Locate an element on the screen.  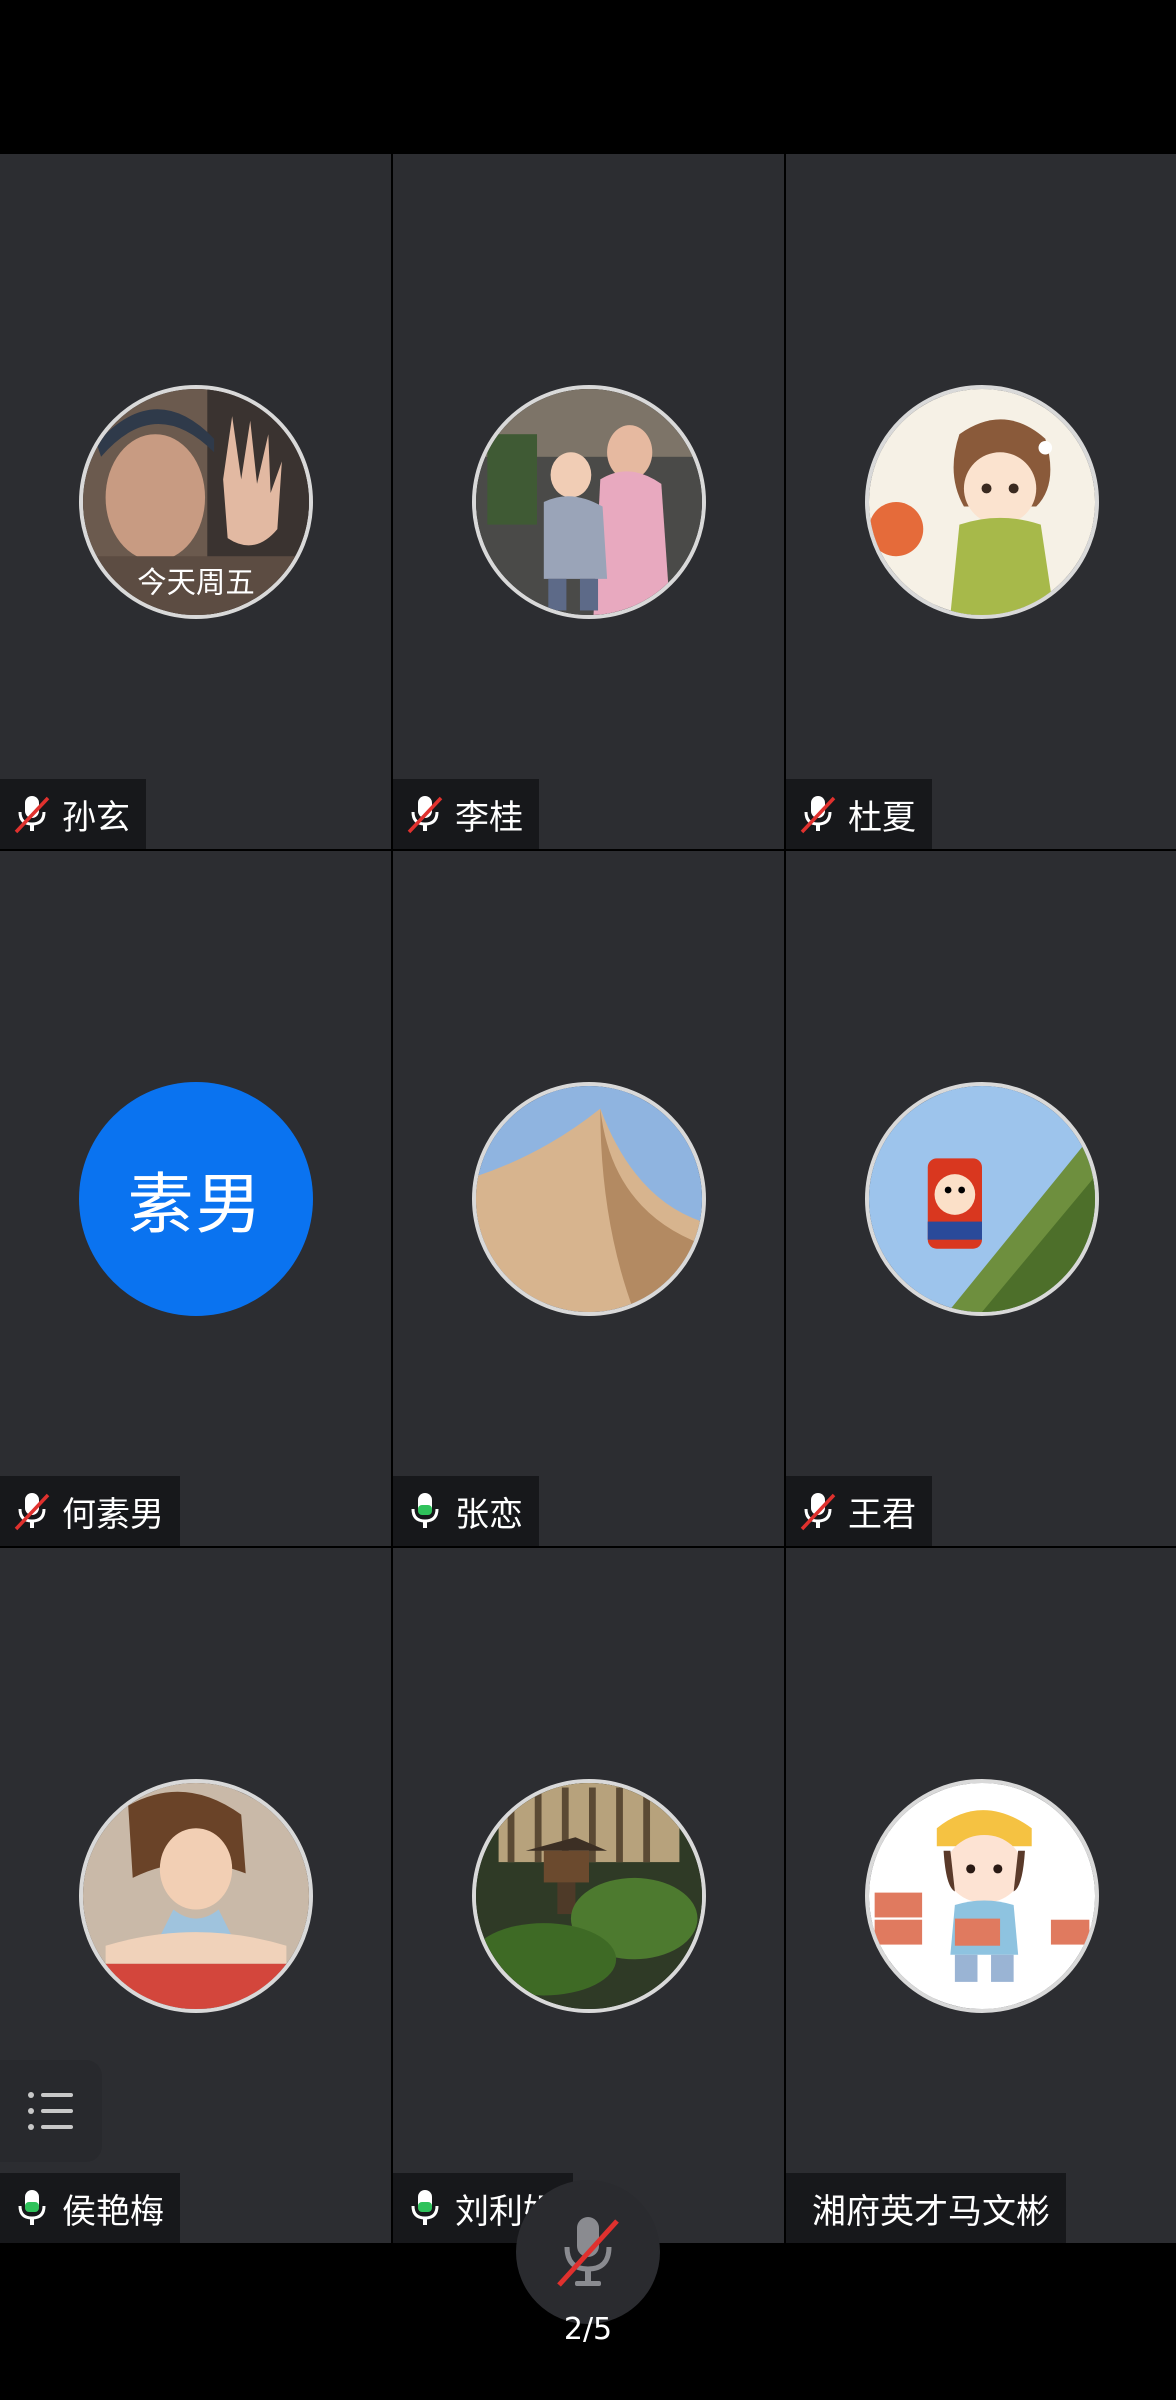
self-mic-toggle-button is located at coordinates (588, 2252).